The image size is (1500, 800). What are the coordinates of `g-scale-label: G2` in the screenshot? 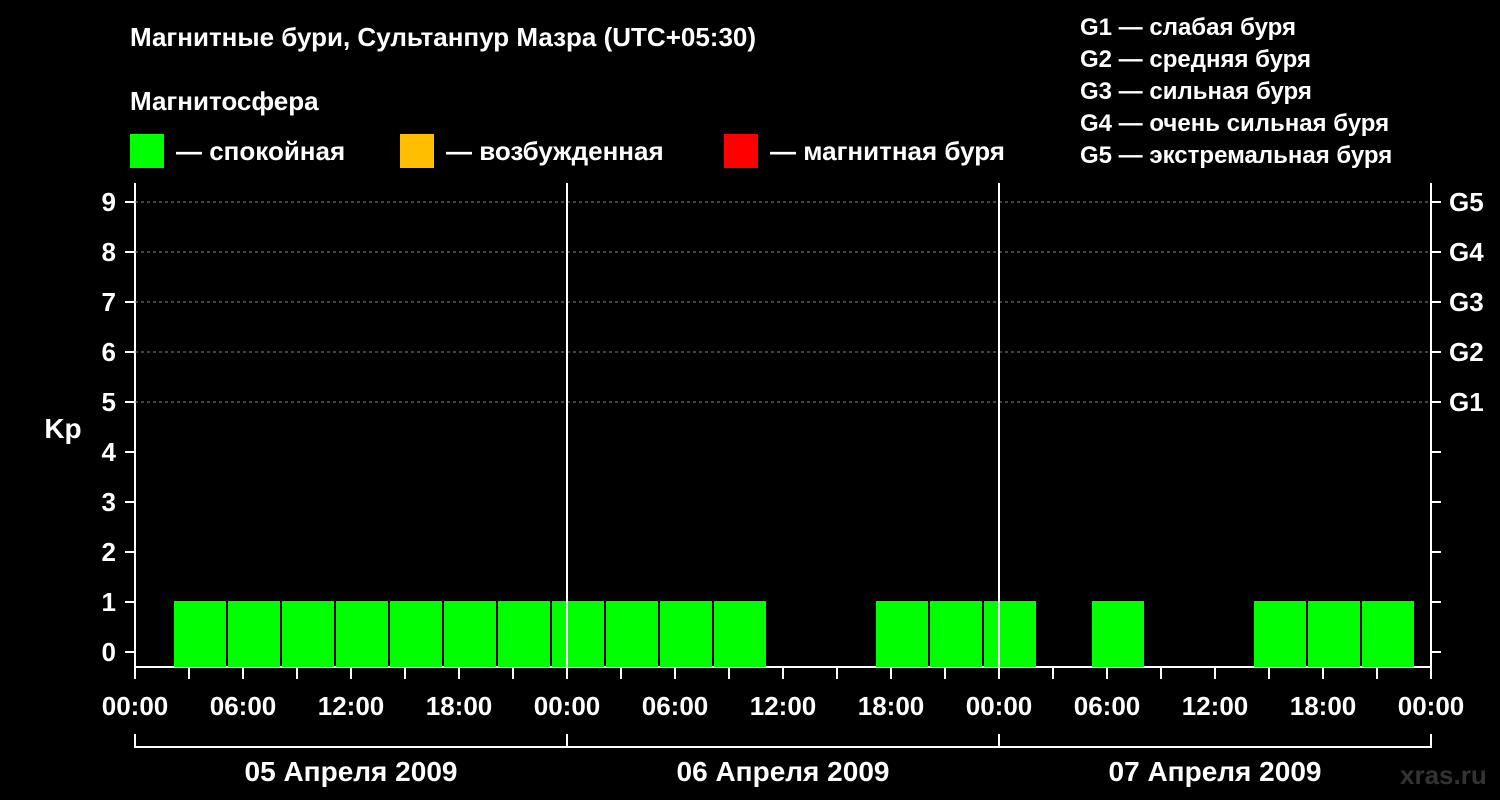 It's located at (1466, 352).